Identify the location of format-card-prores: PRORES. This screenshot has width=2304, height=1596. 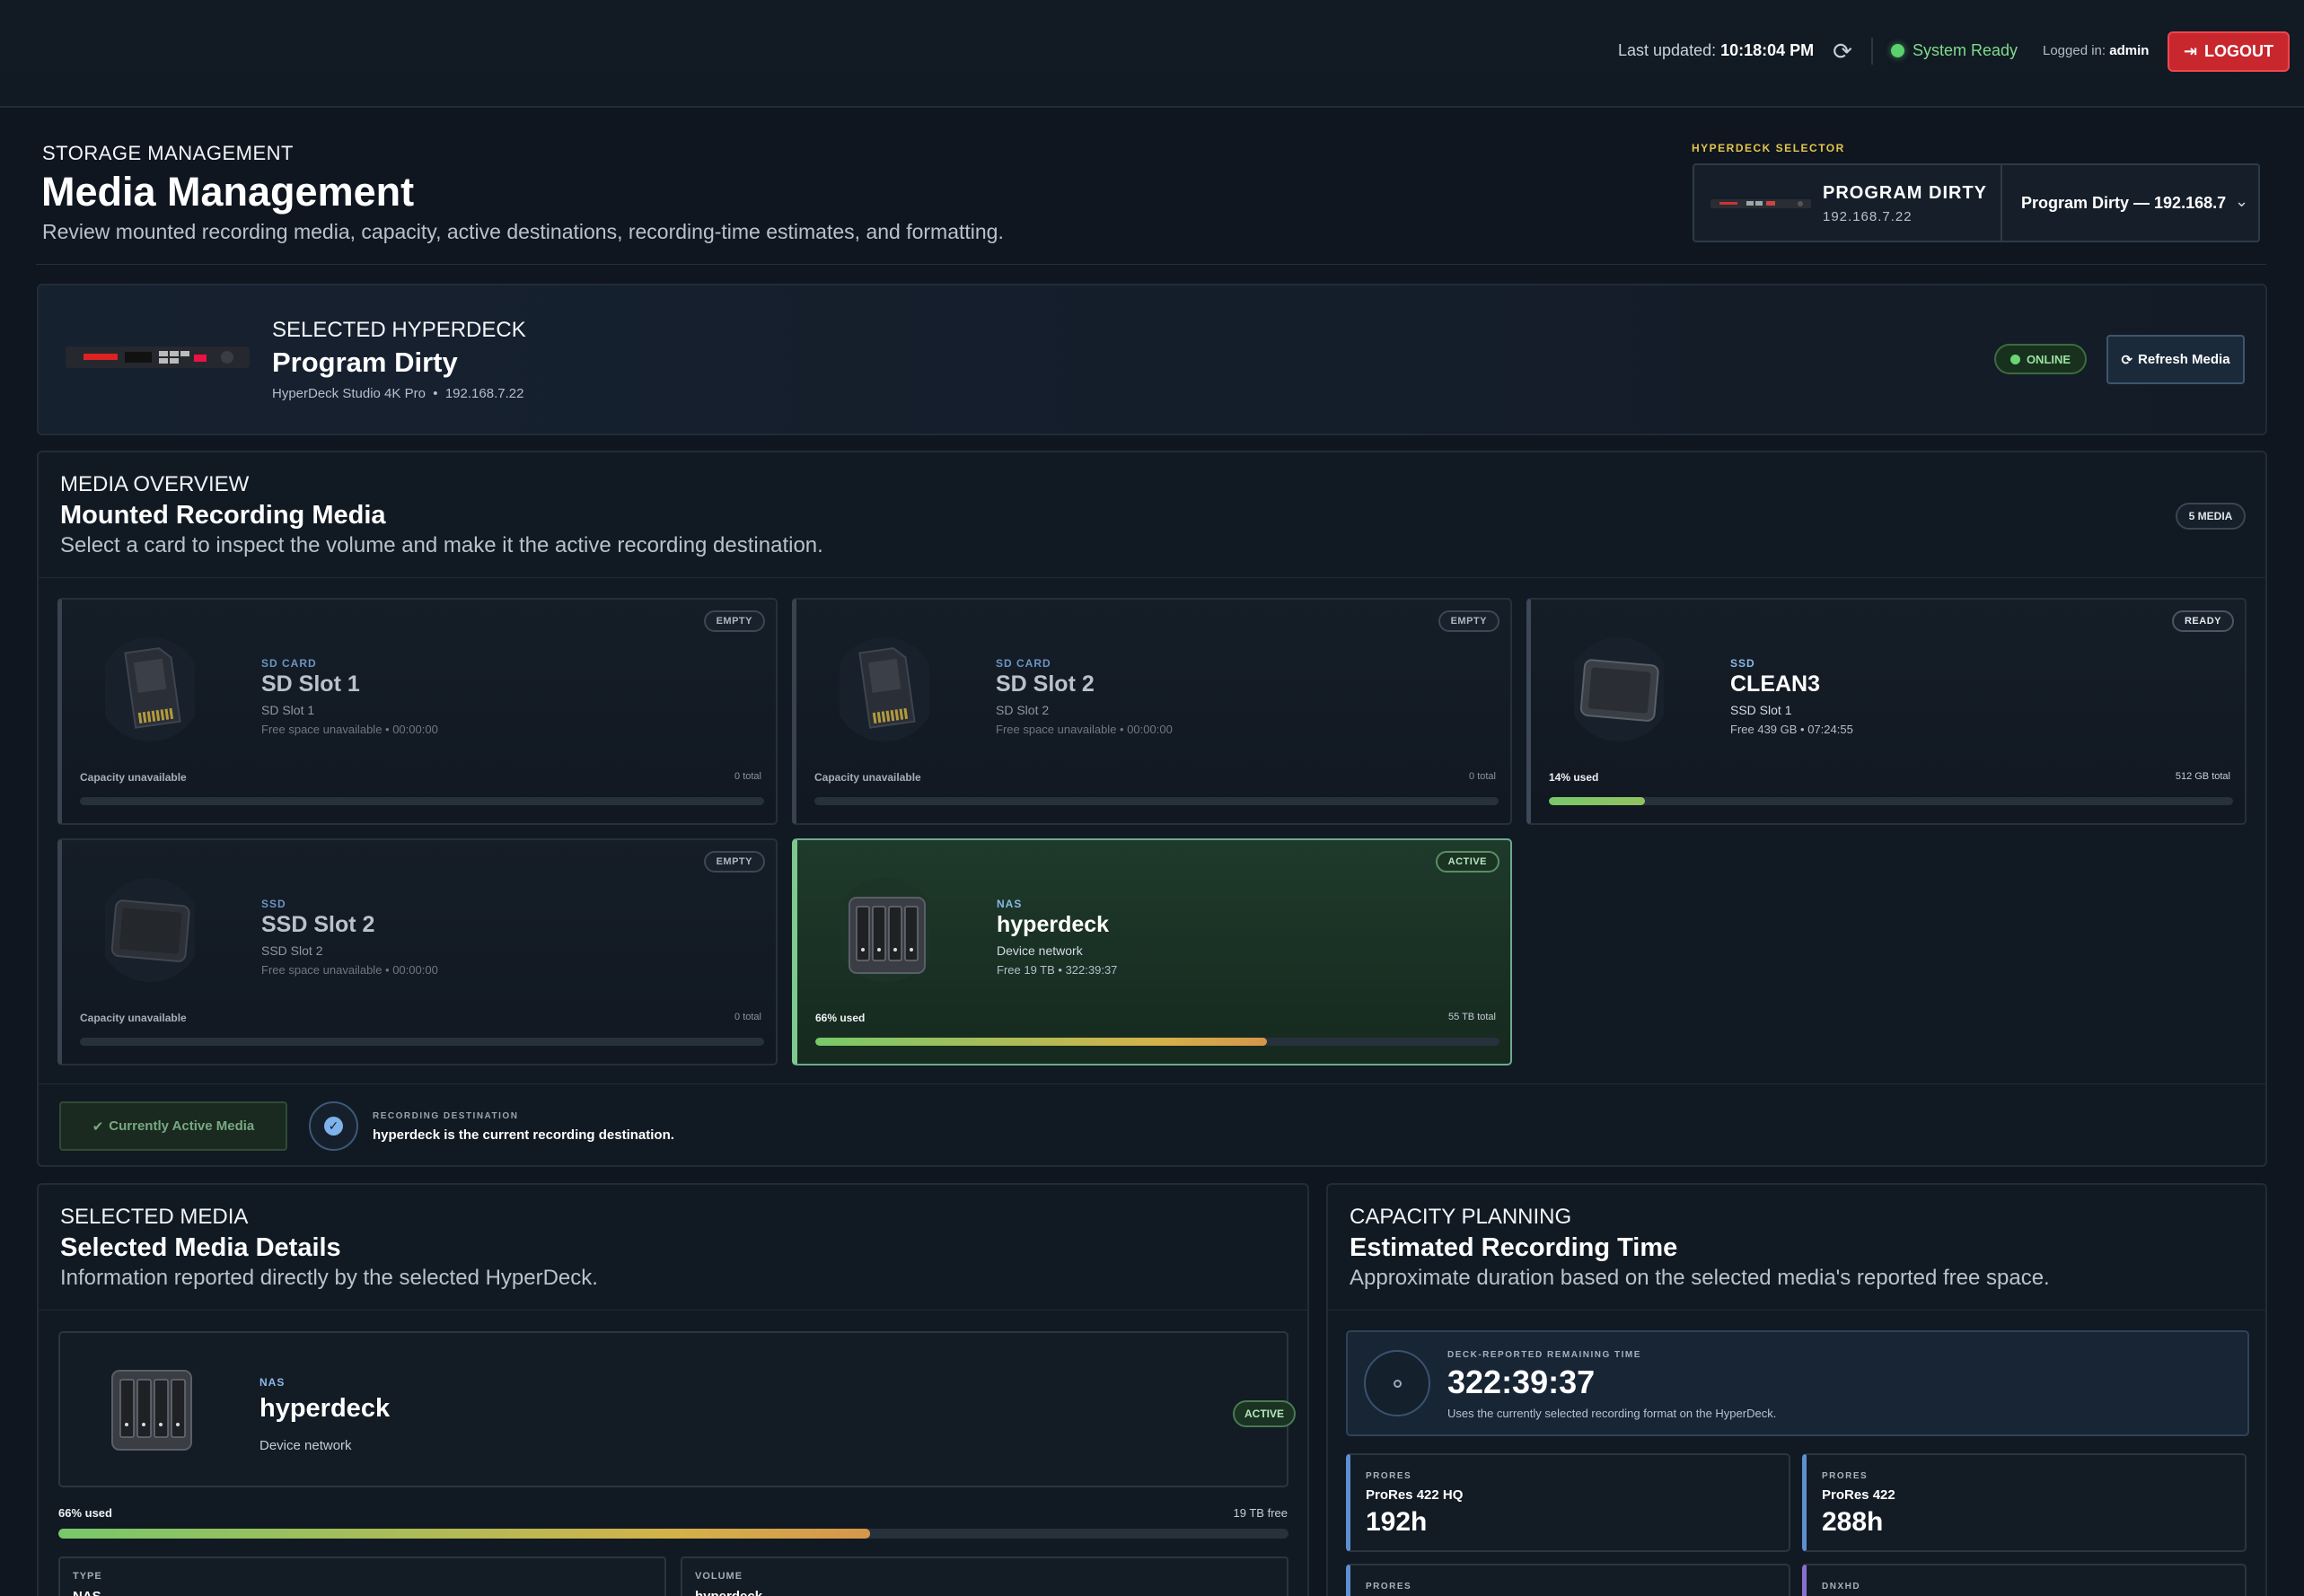
(1568, 1580).